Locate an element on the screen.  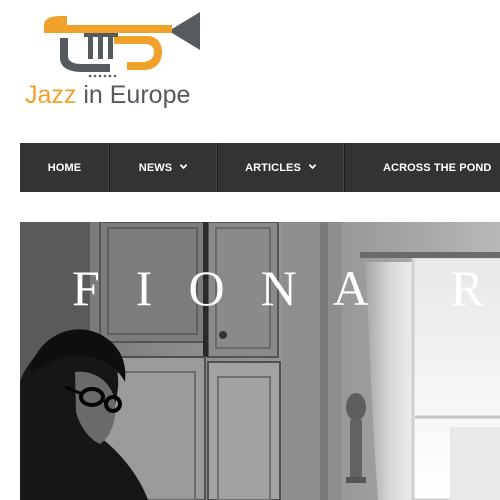
nav-item-across-the-pond: ACROSS THE POND is located at coordinates (422, 167).